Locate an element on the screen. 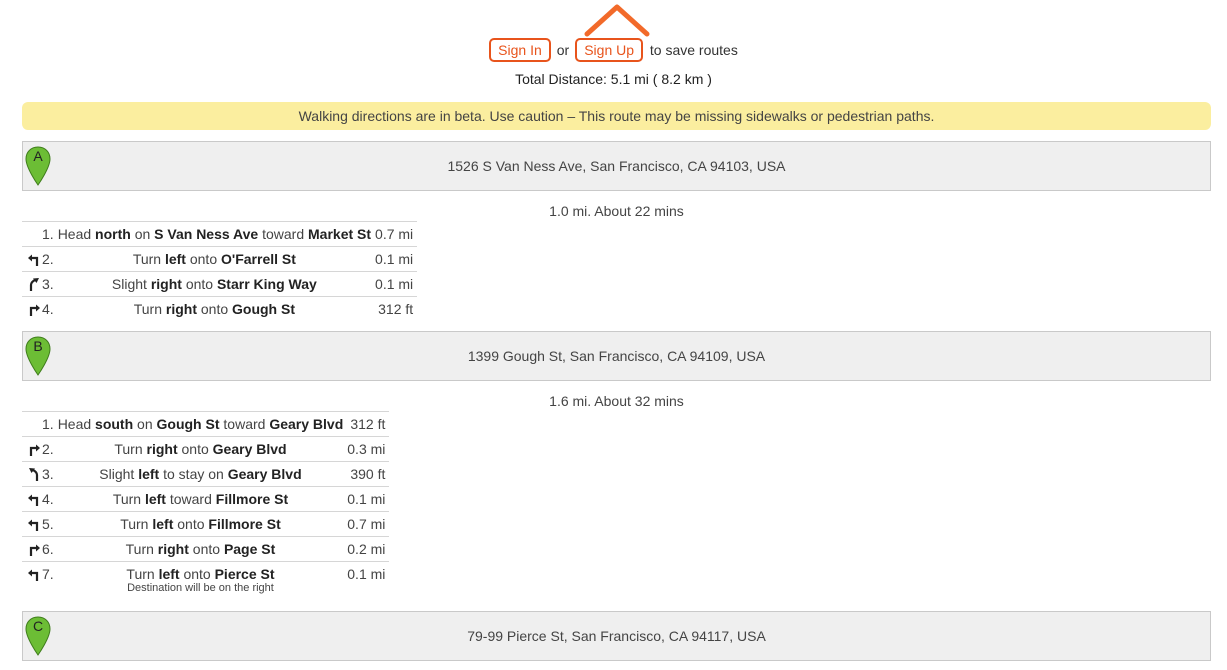 The height and width of the screenshot is (670, 1227). total-distance: Total Distance: 5.1 mi ( 8.2 km ) is located at coordinates (613, 79).